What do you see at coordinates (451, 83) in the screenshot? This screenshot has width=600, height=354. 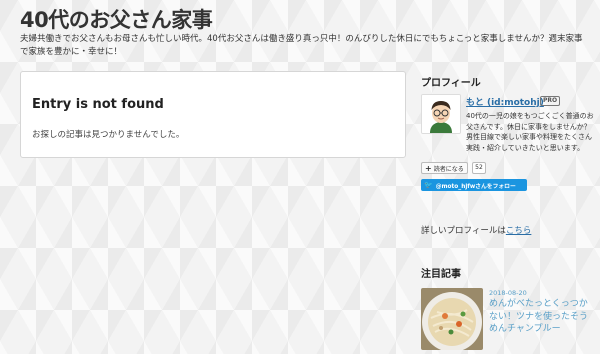 I see `profile-heading: プロフィール` at bounding box center [451, 83].